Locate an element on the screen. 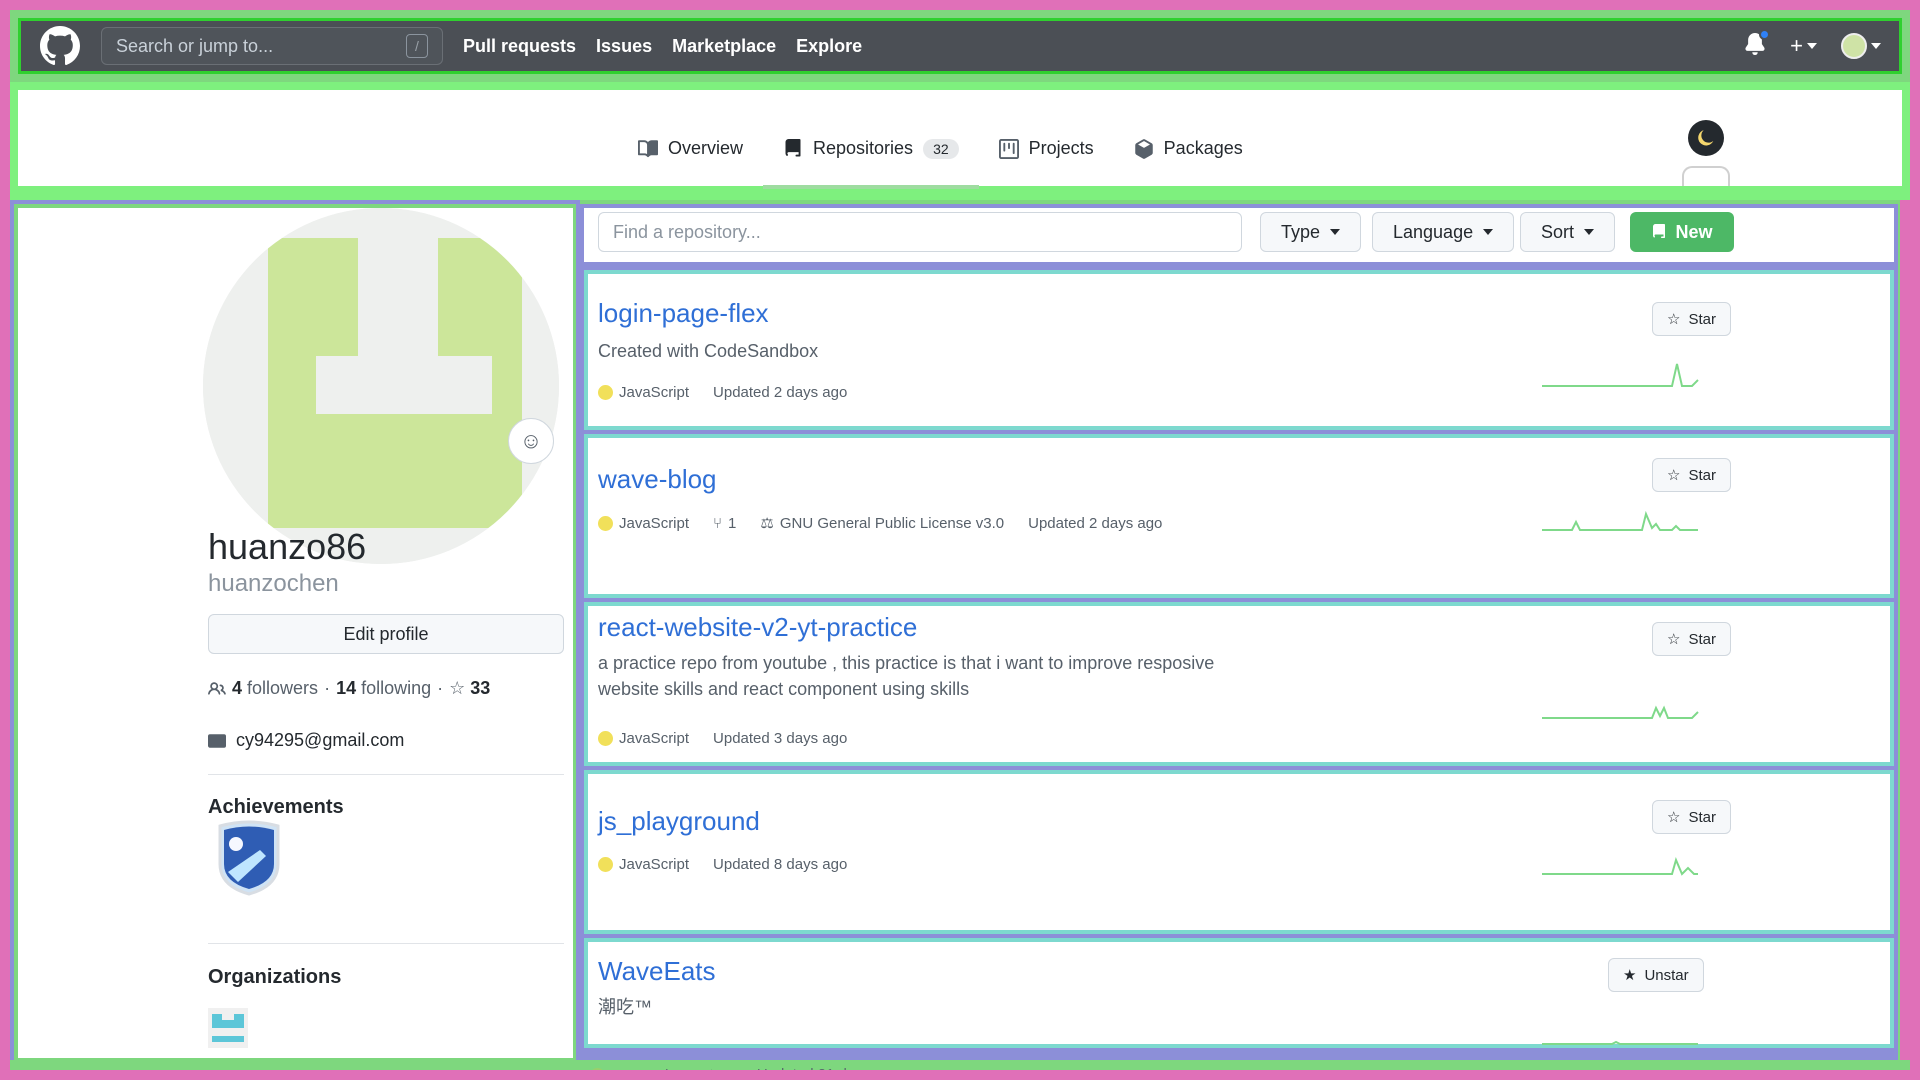 Image resolution: width=1920 pixels, height=1080 pixels. repo-name-link: wave-blog is located at coordinates (657, 479).